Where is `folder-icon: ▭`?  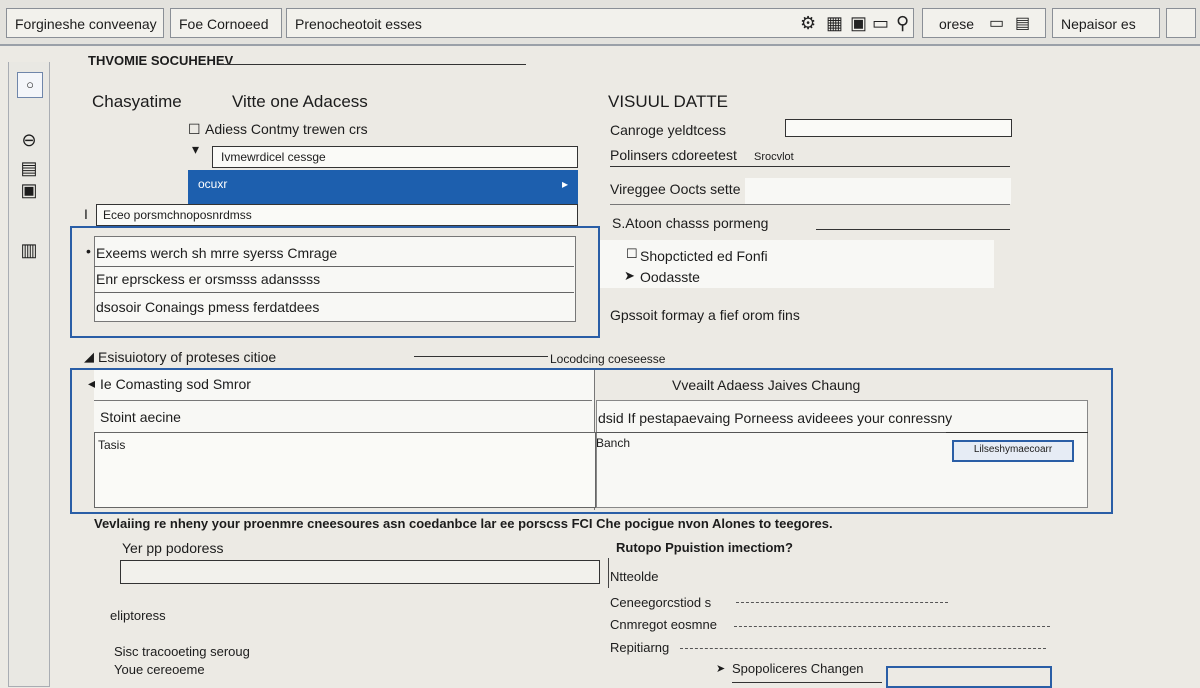 folder-icon: ▭ is located at coordinates (997, 23).